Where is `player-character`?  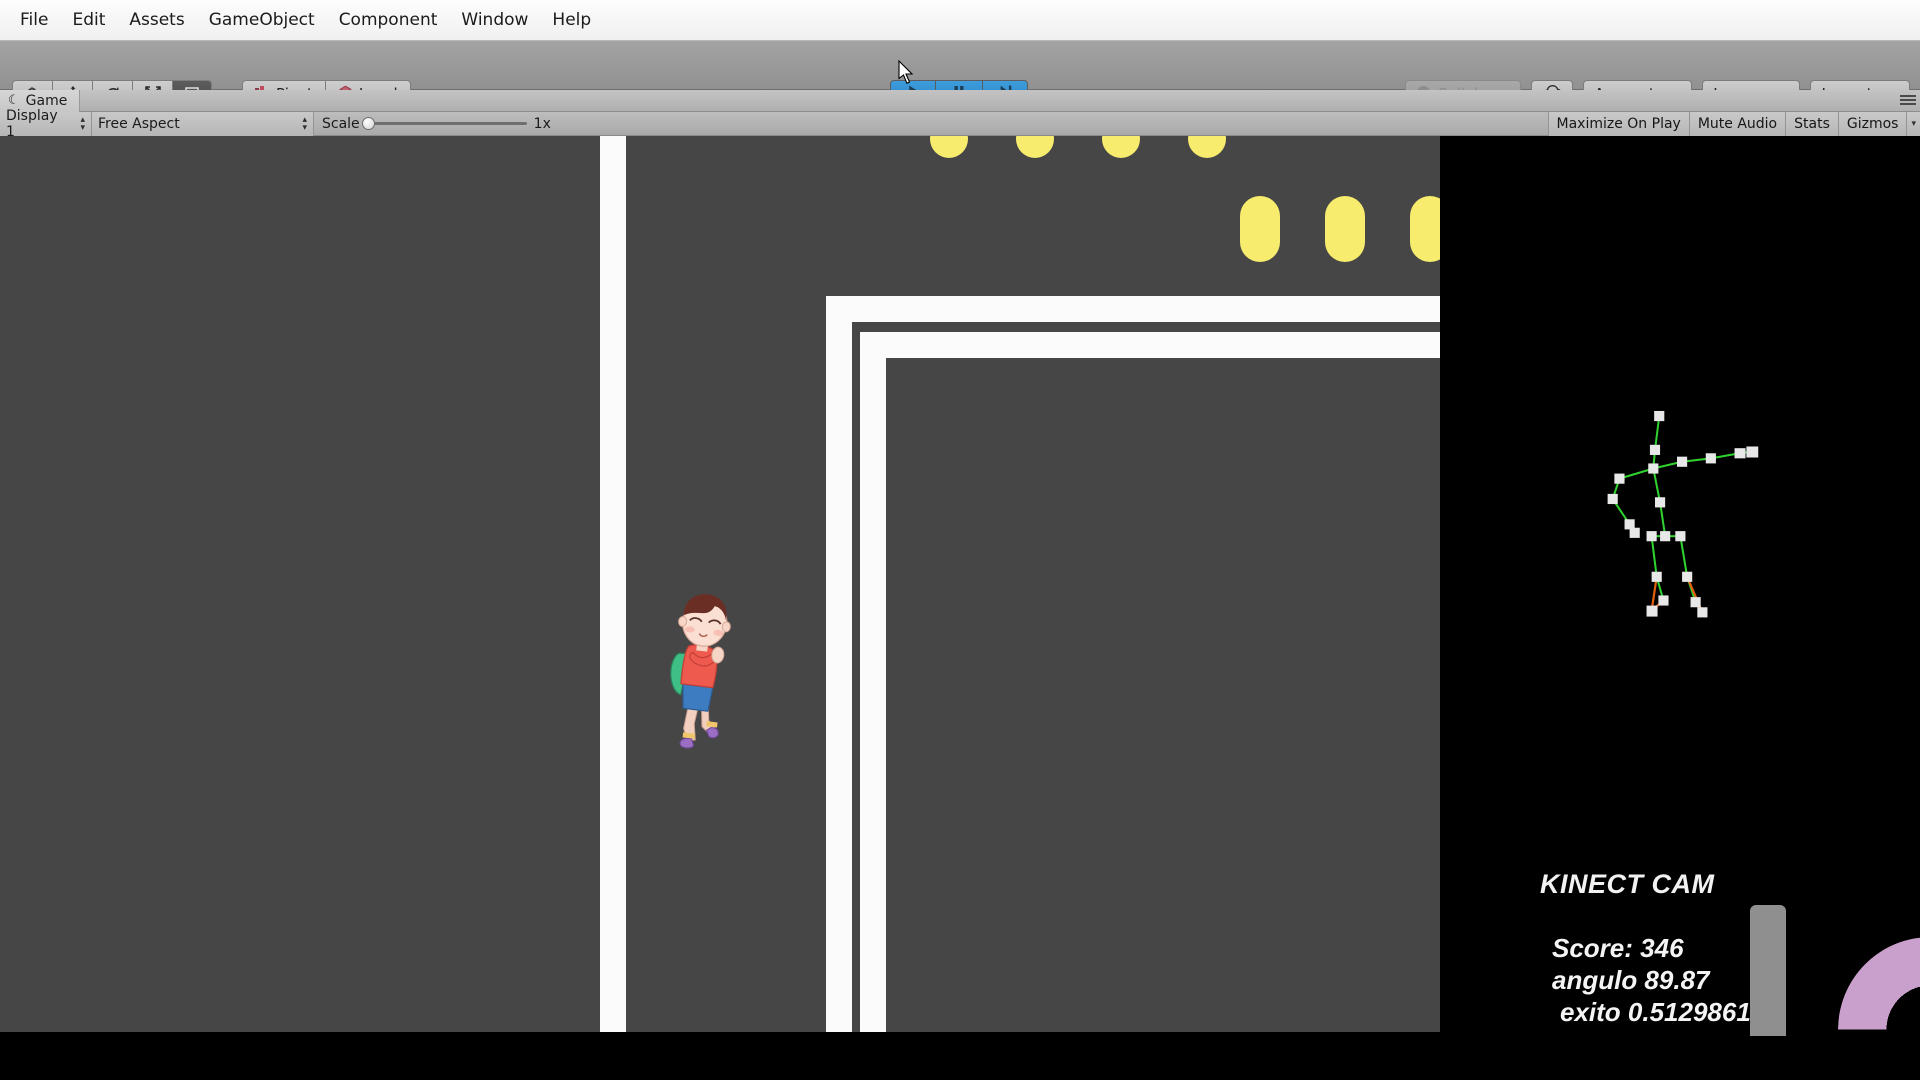 player-character is located at coordinates (699, 677).